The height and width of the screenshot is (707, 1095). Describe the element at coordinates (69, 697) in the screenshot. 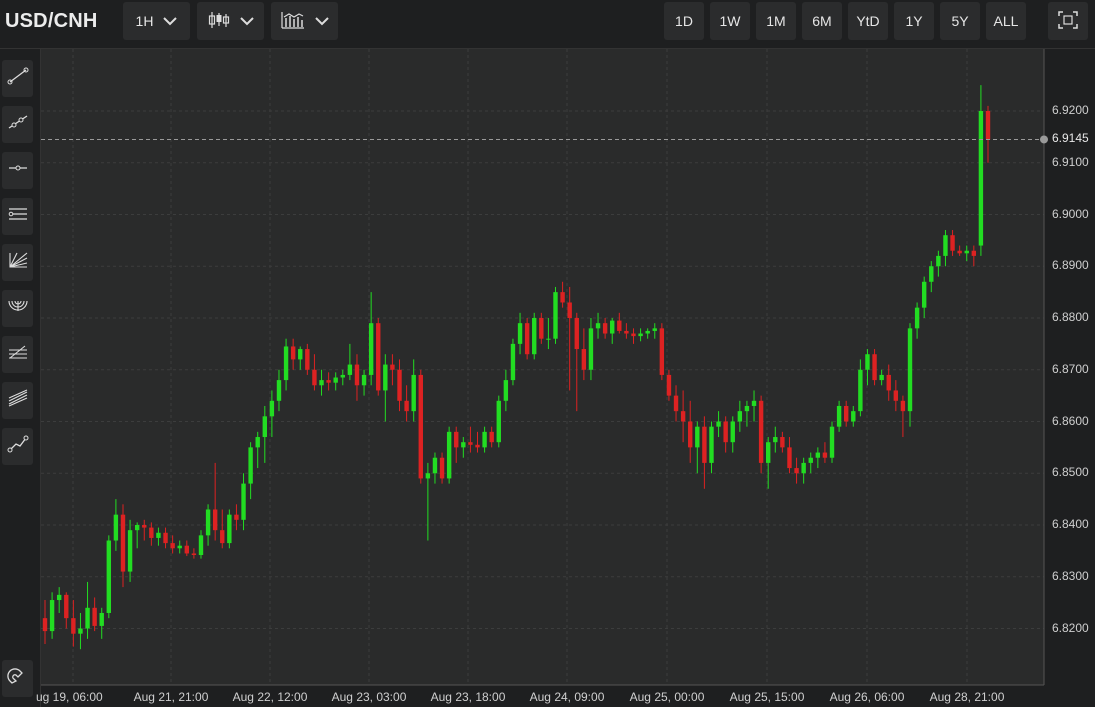

I see `x-tick-label: ug 19, 06:00` at that location.